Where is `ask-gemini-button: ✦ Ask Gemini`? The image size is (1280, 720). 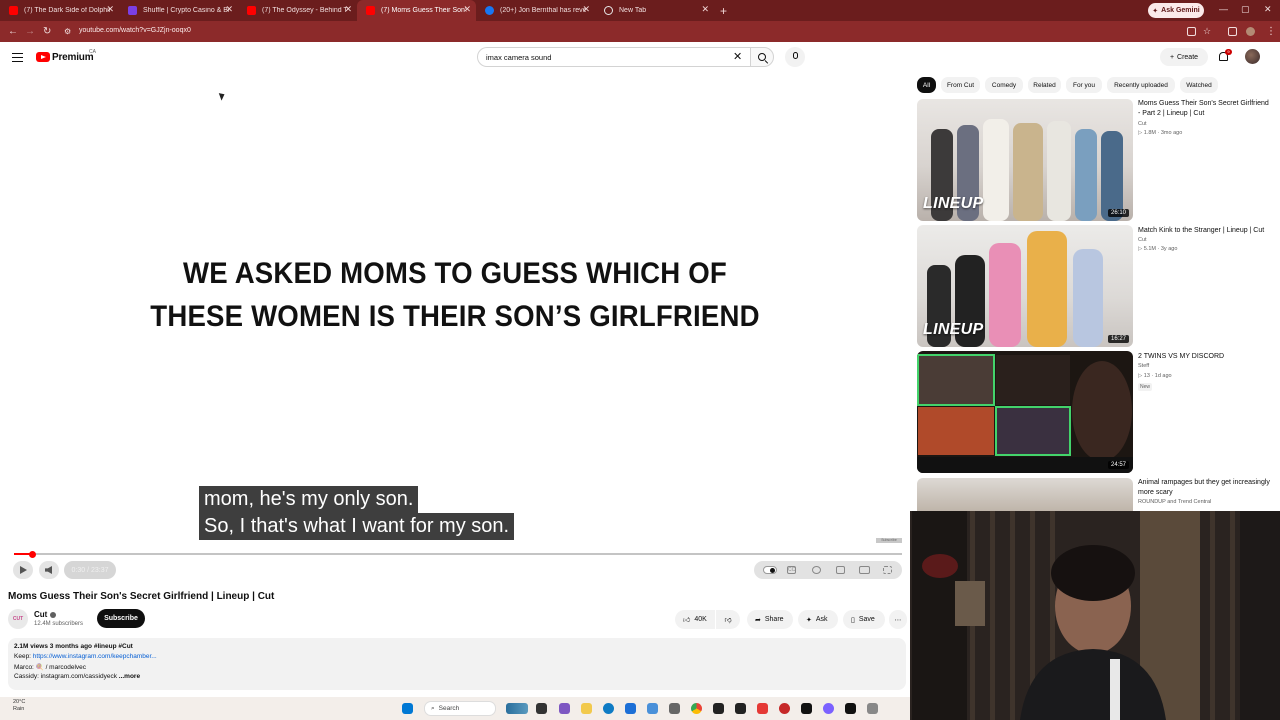
ask-gemini-button: ✦ Ask Gemini is located at coordinates (1176, 10).